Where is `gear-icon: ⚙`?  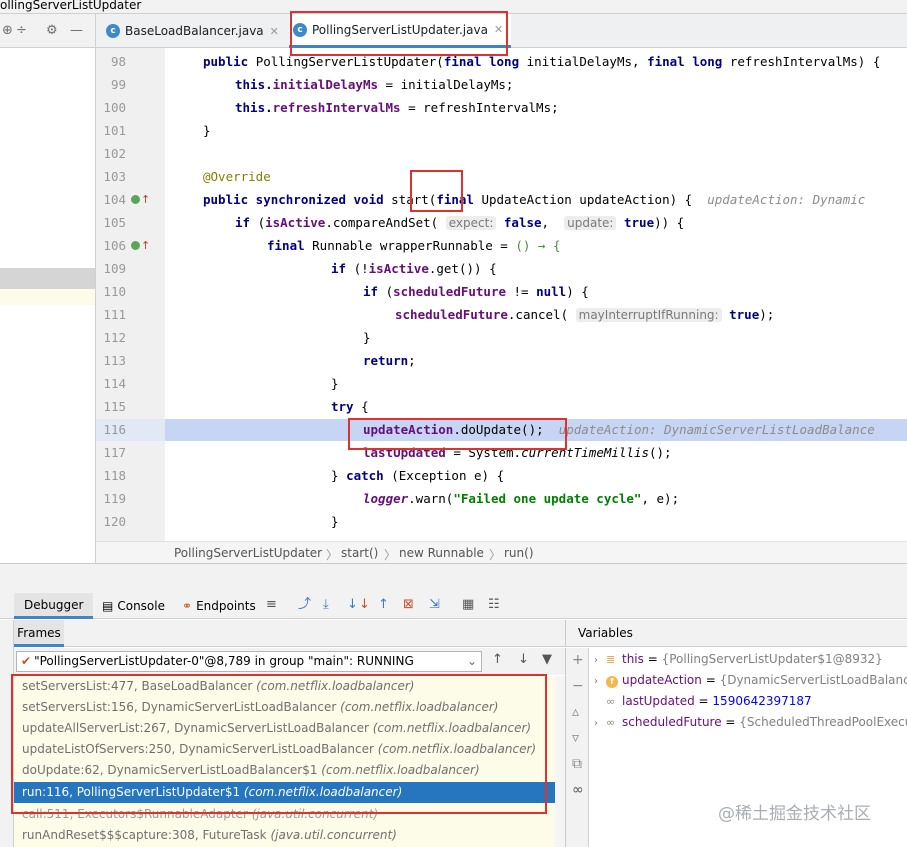 gear-icon: ⚙ is located at coordinates (52, 31).